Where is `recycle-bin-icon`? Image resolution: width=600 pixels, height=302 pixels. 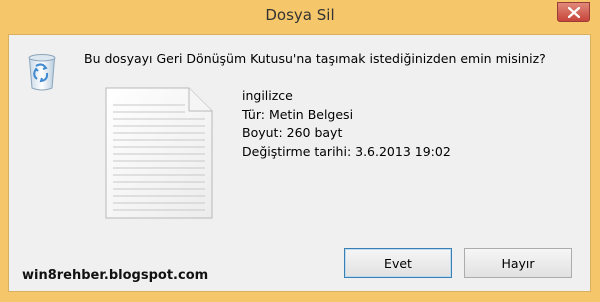 recycle-bin-icon is located at coordinates (42, 72).